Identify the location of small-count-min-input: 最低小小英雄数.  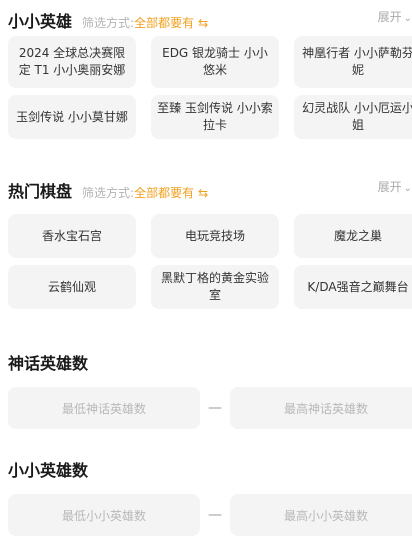
(104, 515).